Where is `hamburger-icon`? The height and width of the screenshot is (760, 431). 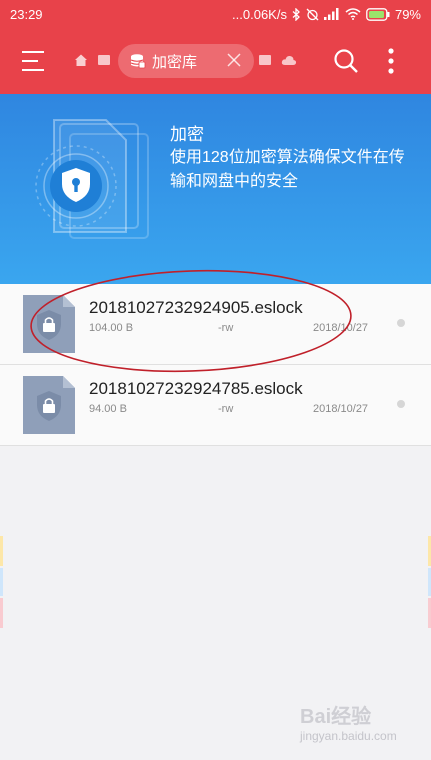
hamburger-icon is located at coordinates (33, 61).